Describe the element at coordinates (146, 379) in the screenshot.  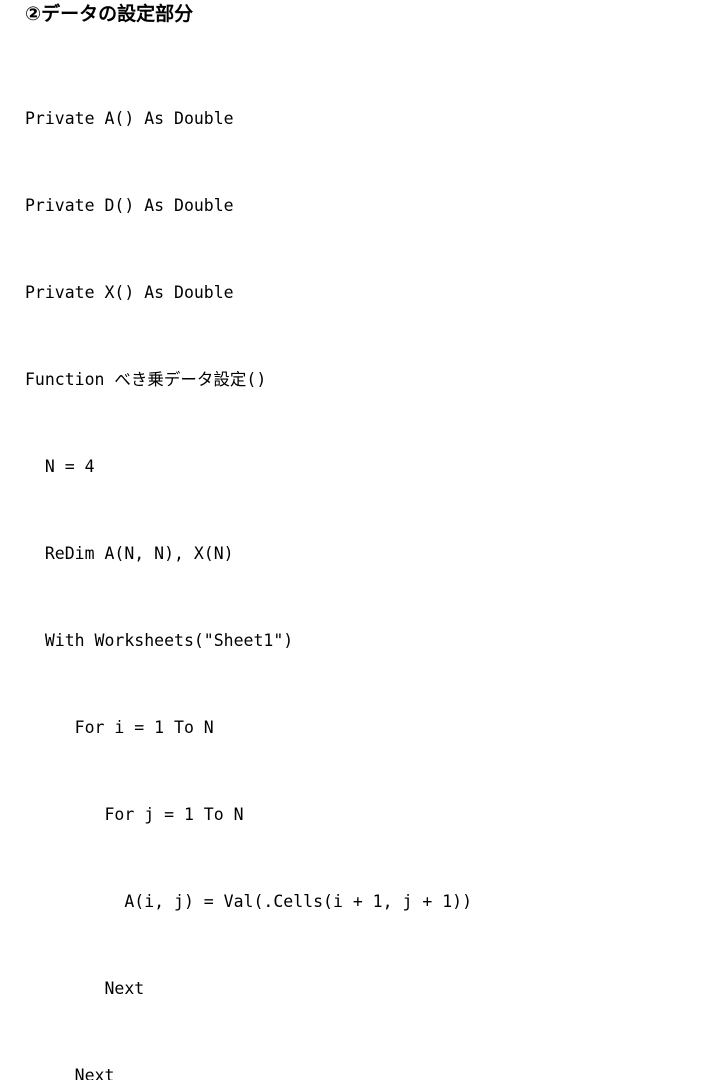
I see `code-line: Function べき乗データ設定()` at that location.